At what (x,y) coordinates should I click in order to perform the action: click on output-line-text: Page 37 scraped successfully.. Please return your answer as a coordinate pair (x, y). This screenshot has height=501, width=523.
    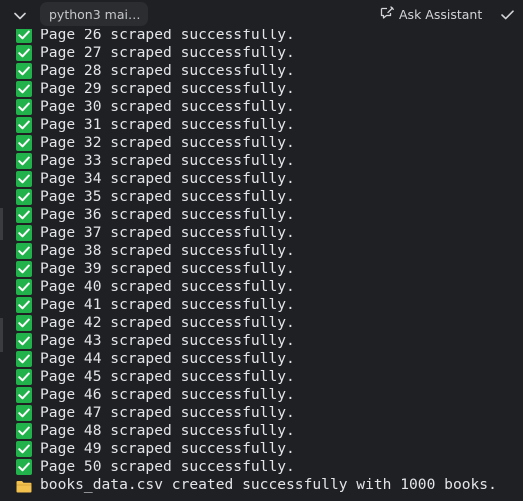
    Looking at the image, I should click on (167, 232).